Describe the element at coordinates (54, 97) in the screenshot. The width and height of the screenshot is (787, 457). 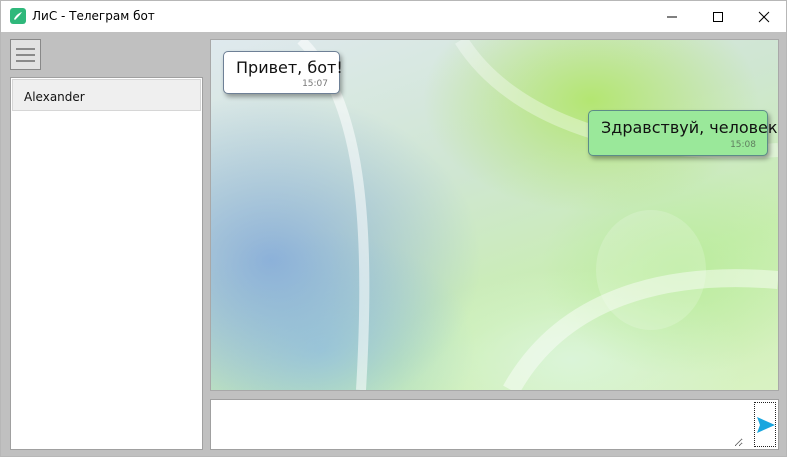
I see `contact-name: Alexander` at that location.